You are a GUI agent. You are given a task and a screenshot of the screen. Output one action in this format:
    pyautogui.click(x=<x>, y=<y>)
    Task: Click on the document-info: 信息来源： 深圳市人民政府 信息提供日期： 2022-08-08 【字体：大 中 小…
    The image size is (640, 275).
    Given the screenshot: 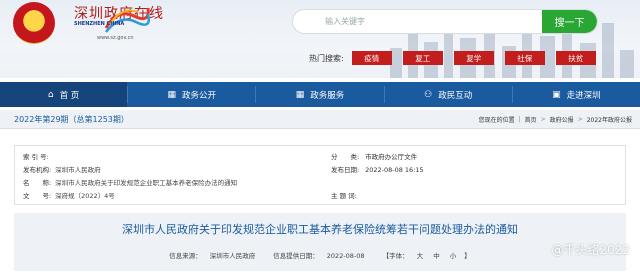 What is the action you would take?
    pyautogui.click(x=320, y=255)
    